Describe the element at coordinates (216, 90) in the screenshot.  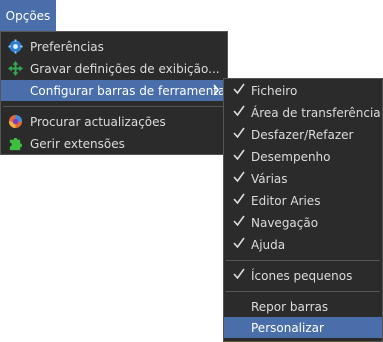
I see `chevron-right-icon` at that location.